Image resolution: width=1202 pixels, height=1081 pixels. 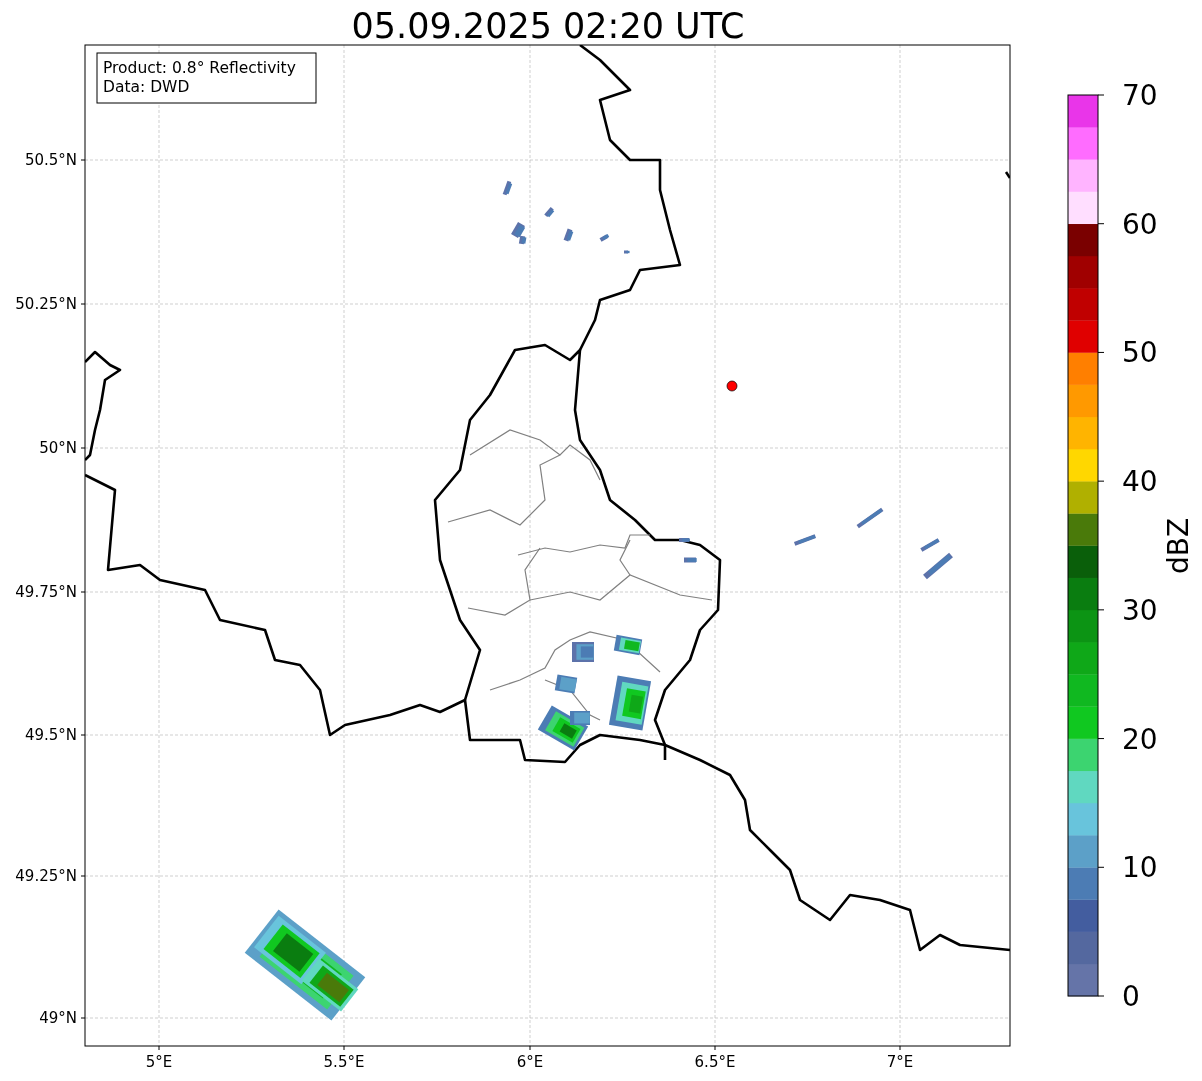 What do you see at coordinates (530, 1062) in the screenshot?
I see `axis-tick-label: 6°E` at bounding box center [530, 1062].